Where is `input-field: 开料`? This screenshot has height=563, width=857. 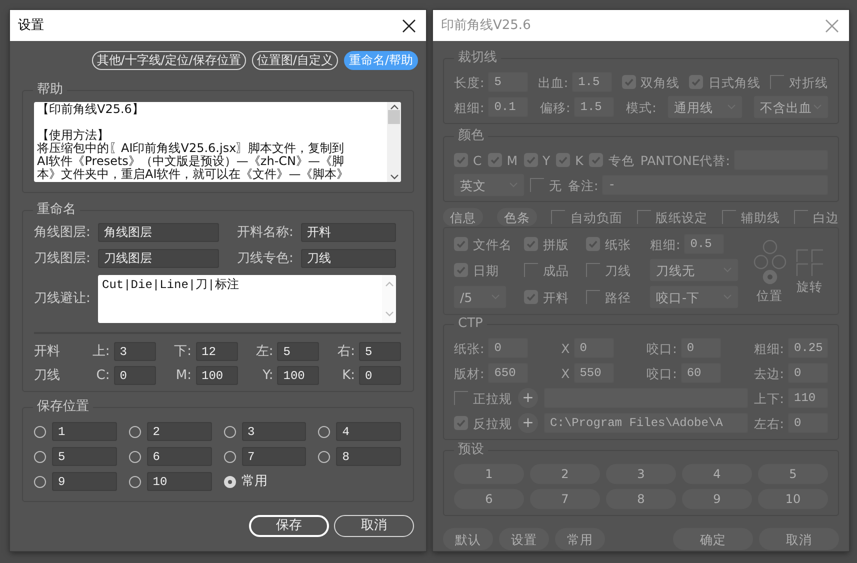 input-field: 开料 is located at coordinates (348, 232).